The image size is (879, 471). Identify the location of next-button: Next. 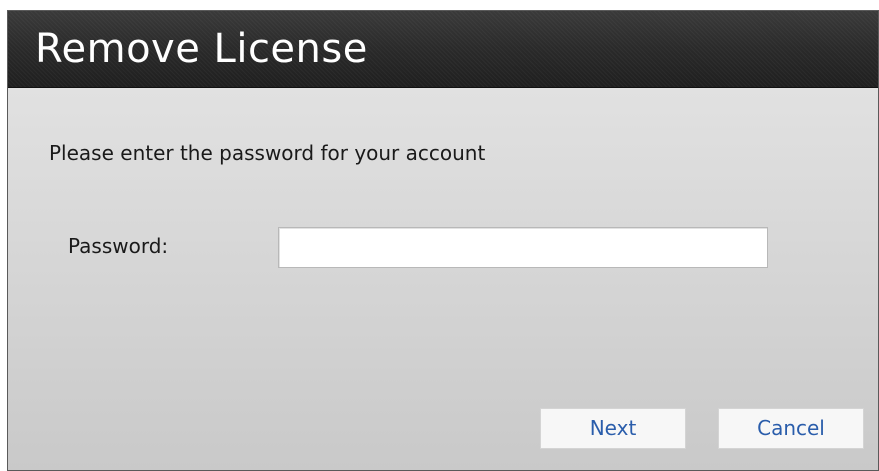
(613, 428).